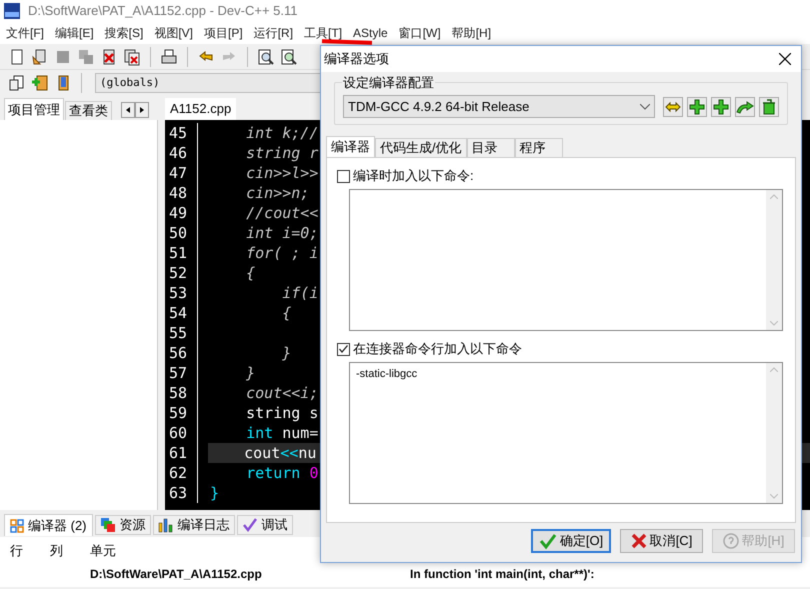  What do you see at coordinates (48, 525) in the screenshot?
I see `output-tab: 编译器 (2)` at bounding box center [48, 525].